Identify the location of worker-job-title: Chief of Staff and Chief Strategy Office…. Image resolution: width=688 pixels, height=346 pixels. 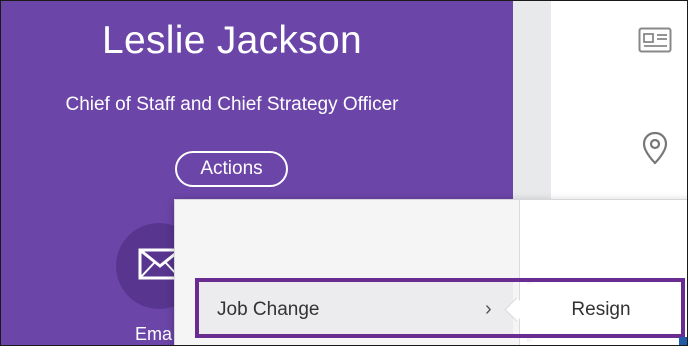
(232, 104).